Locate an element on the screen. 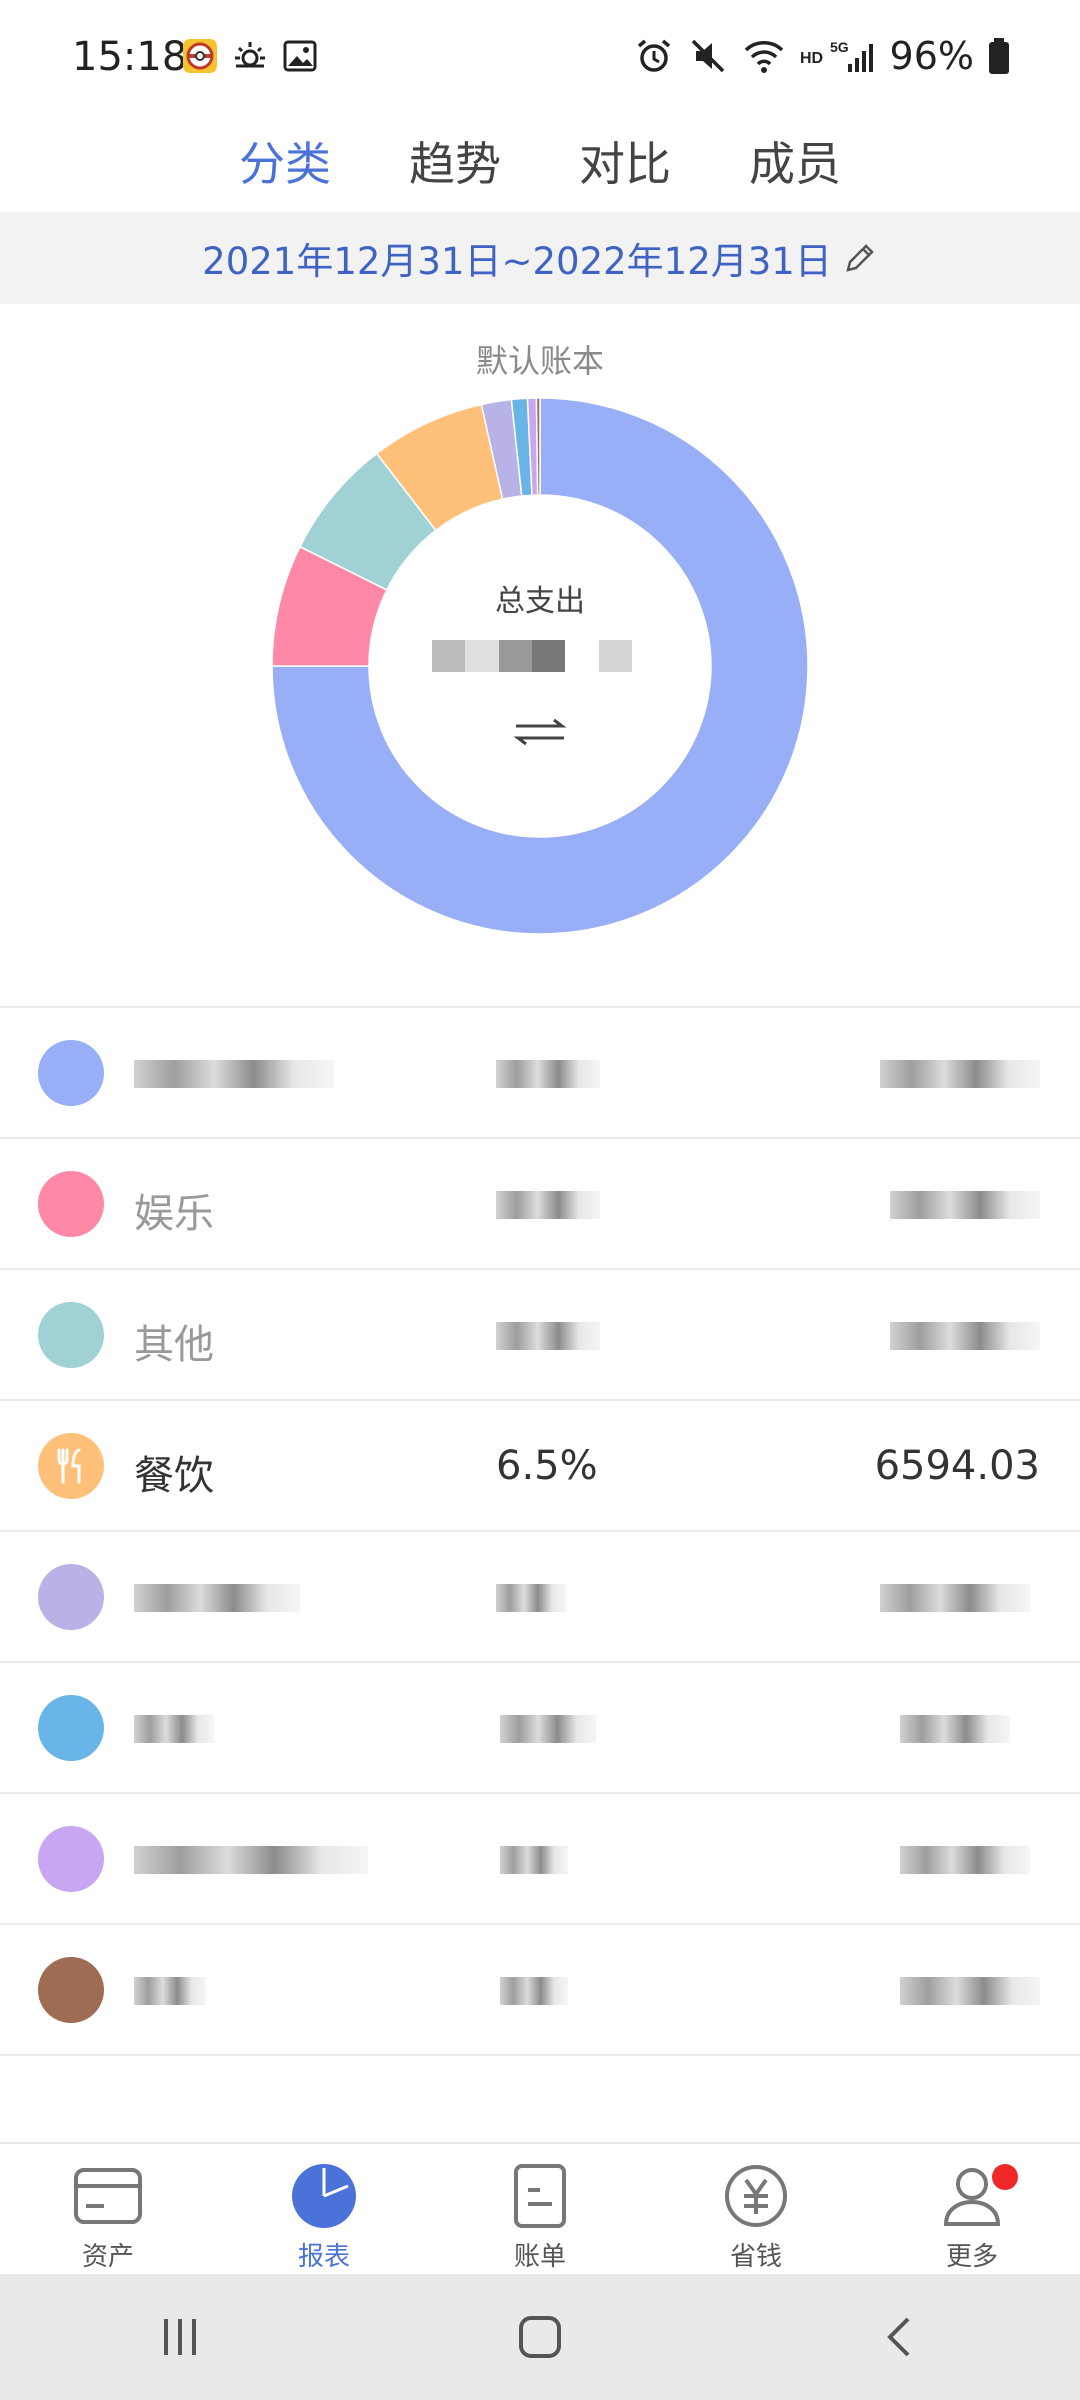 The width and height of the screenshot is (1080, 2400). category-row: 娱乐 is located at coordinates (540, 1204).